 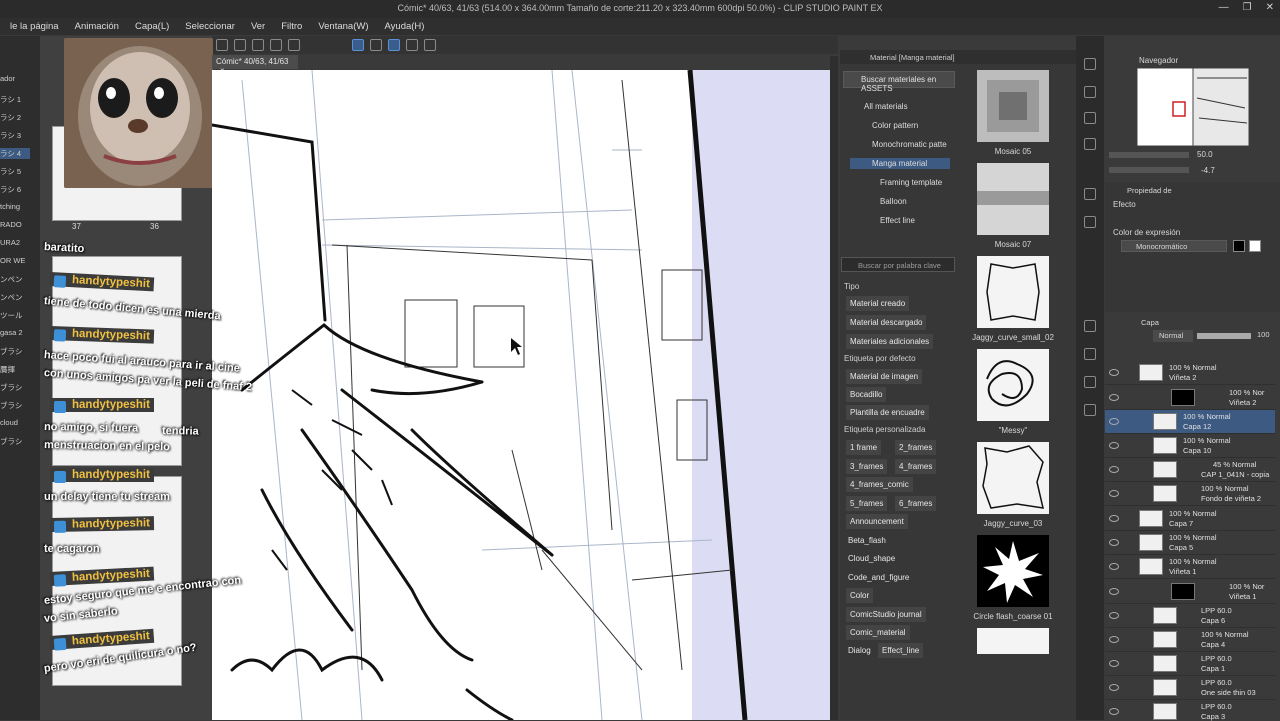 What do you see at coordinates (276, 45) in the screenshot?
I see `transform-icon` at bounding box center [276, 45].